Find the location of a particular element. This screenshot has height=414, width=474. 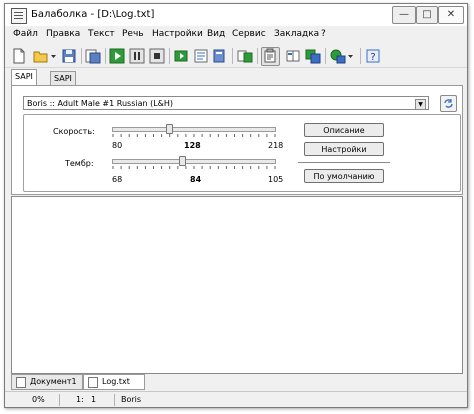

tab-sapi5: SAPI 5 is located at coordinates (63, 83).